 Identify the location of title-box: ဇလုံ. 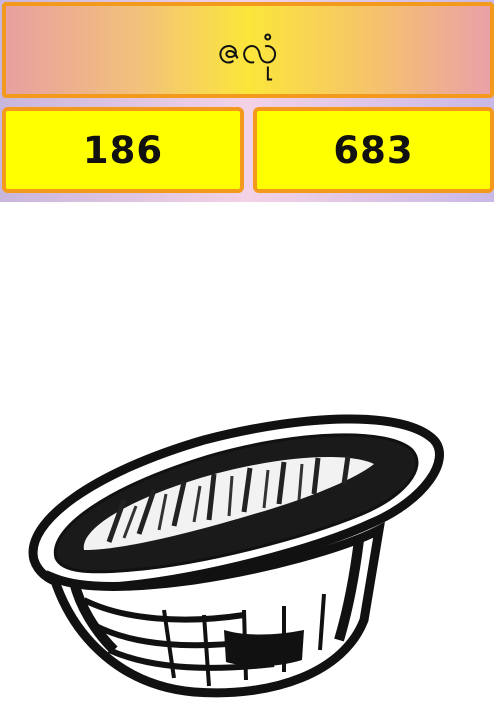
(248, 50).